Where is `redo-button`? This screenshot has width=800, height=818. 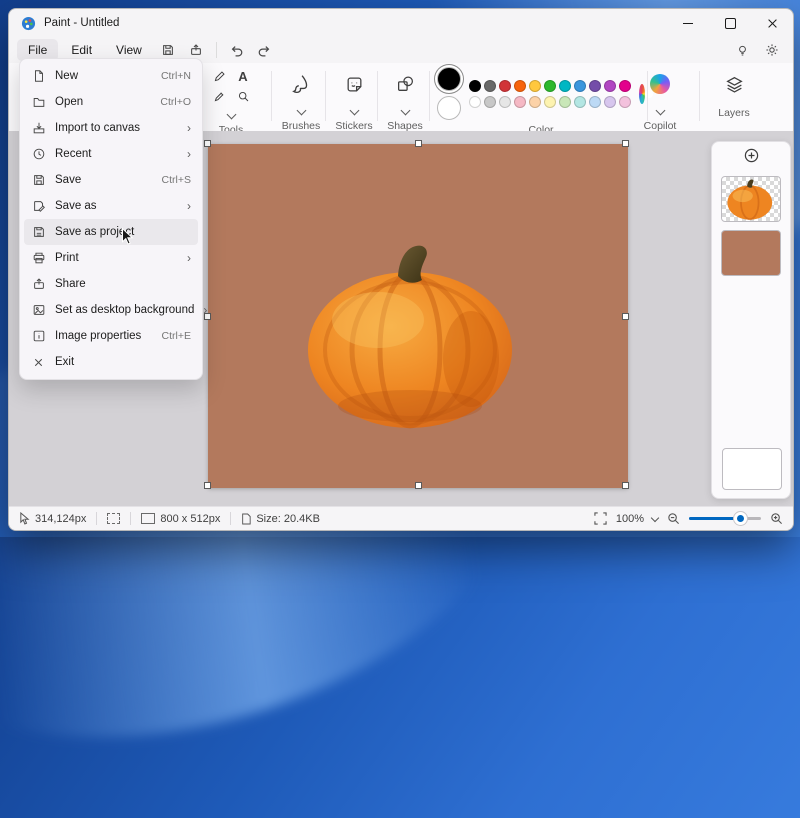 redo-button is located at coordinates (265, 50).